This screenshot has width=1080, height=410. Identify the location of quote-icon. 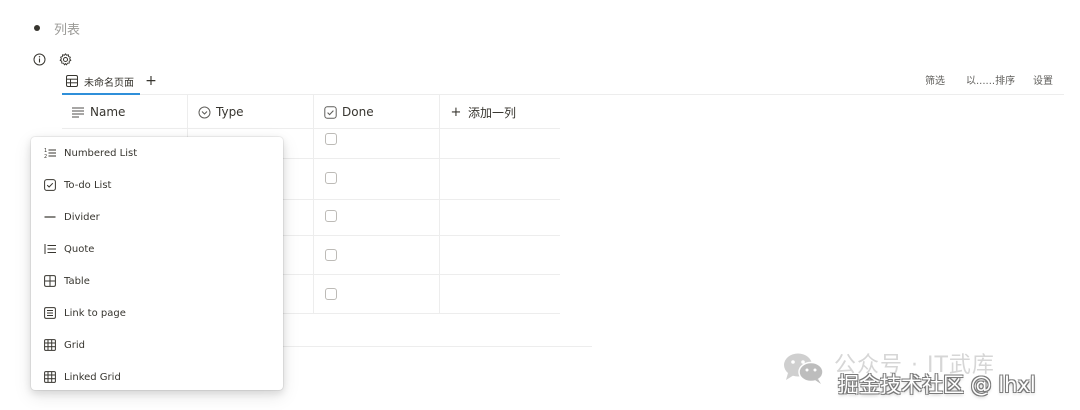
(50, 249).